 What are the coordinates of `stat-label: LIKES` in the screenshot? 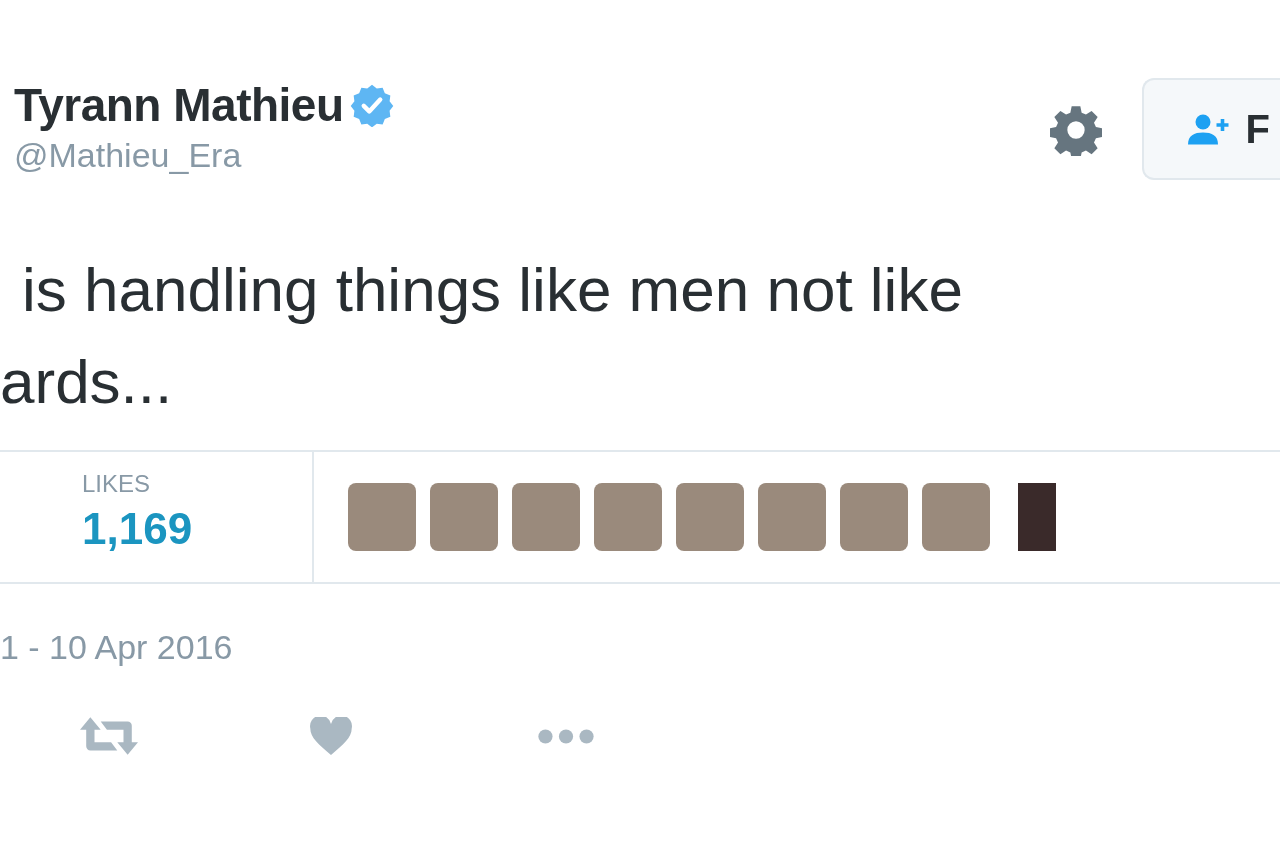 It's located at (117, 484).